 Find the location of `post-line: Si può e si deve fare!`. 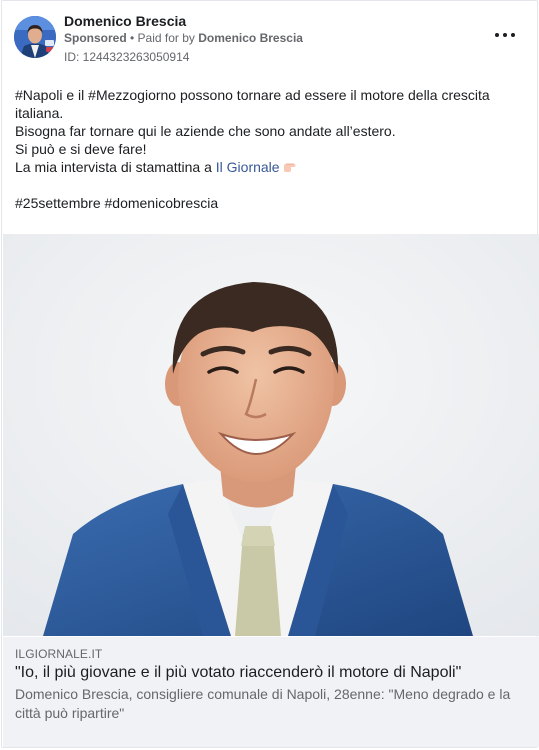

post-line: Si può e si deve fare! is located at coordinates (81, 149).